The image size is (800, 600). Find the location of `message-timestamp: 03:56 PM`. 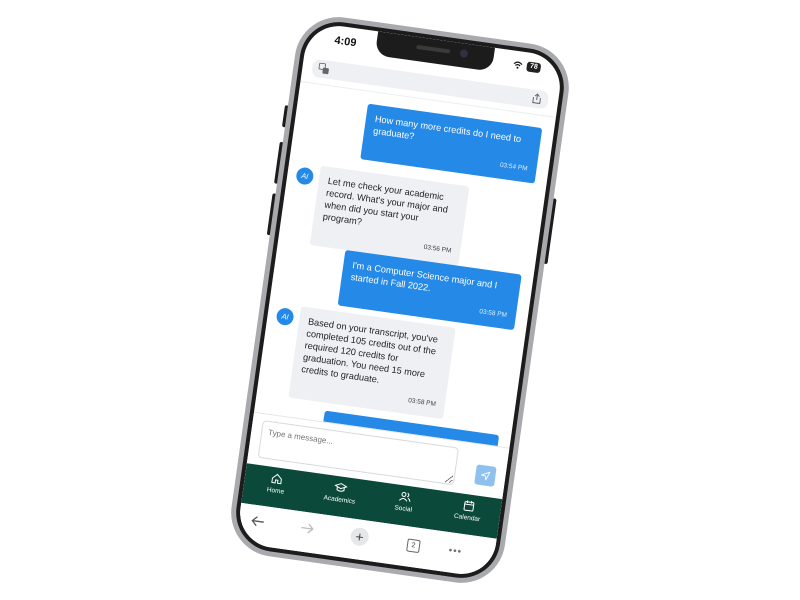

message-timestamp: 03:56 PM is located at coordinates (437, 249).